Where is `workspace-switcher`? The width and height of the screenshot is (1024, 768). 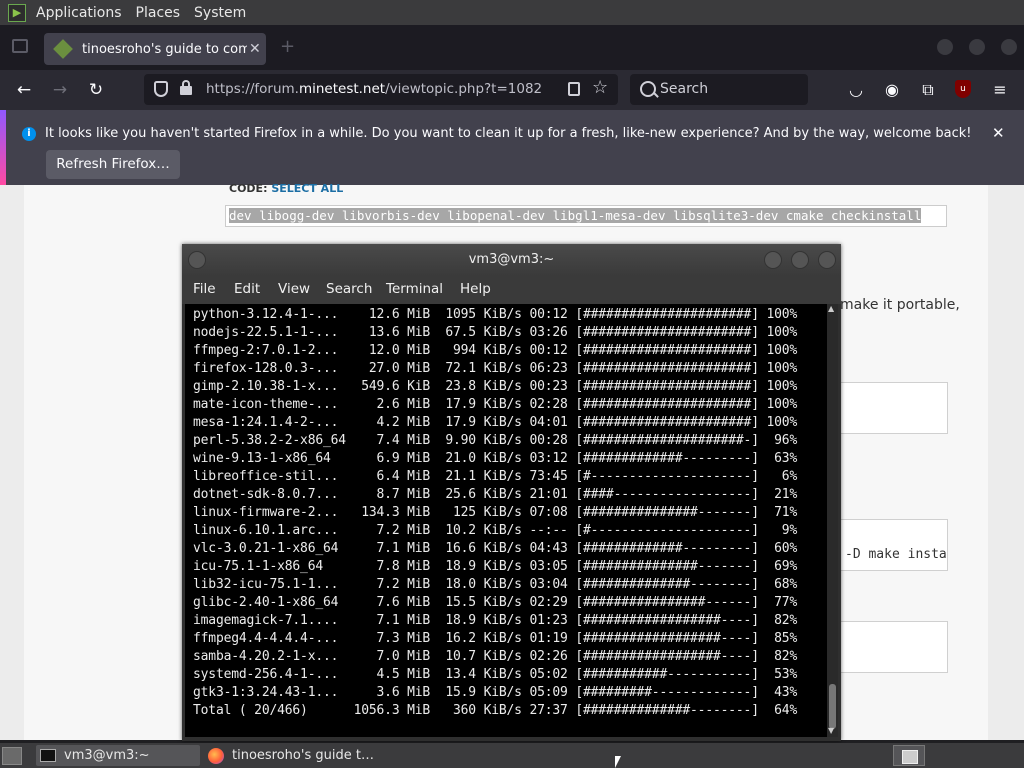 workspace-switcher is located at coordinates (909, 755).